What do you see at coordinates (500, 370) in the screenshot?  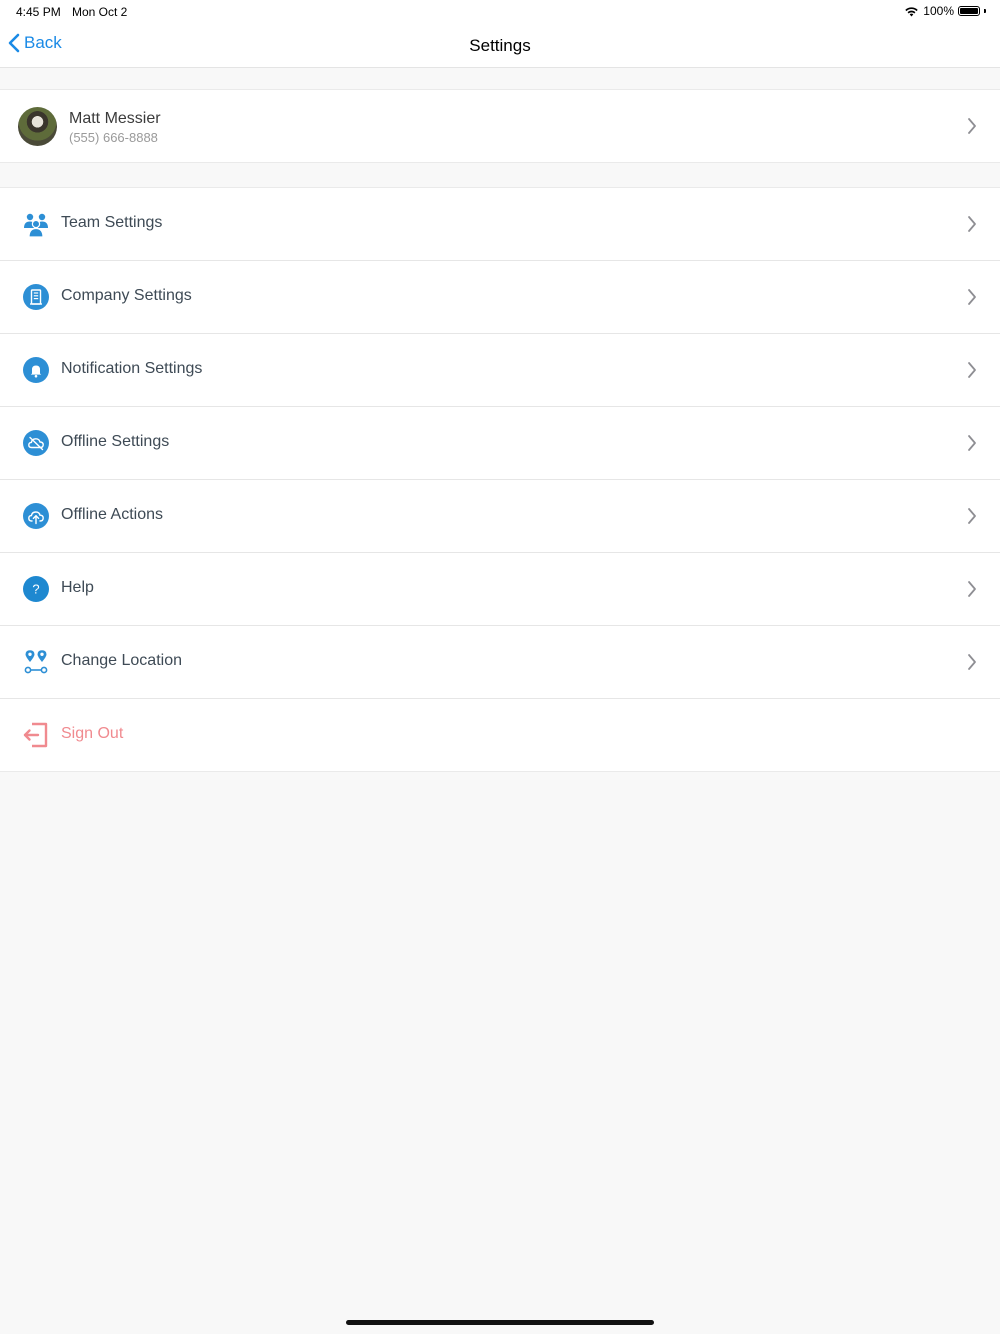 I see `menu-item-notification-settings: Notification Settings` at bounding box center [500, 370].